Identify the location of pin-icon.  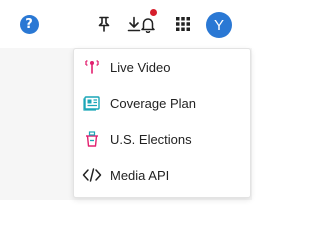
(104, 24).